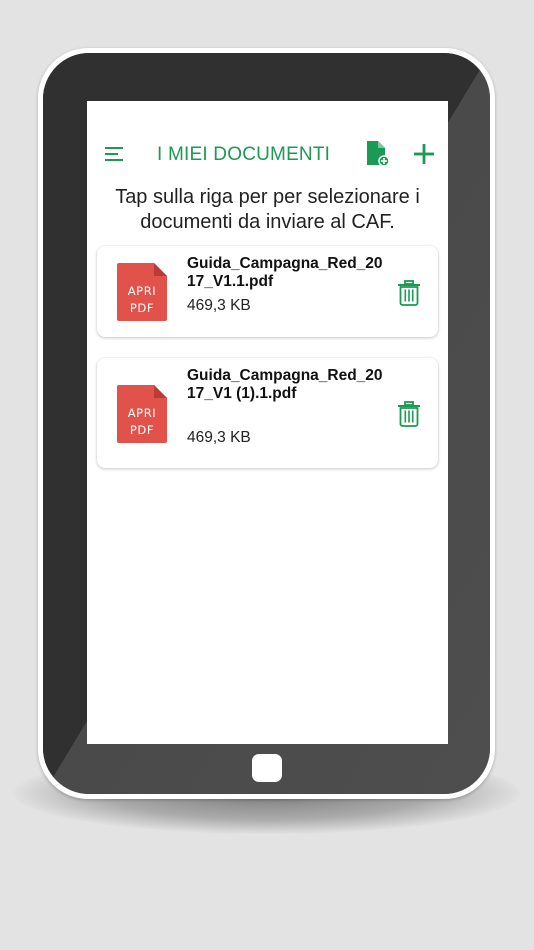 The width and height of the screenshot is (534, 950). I want to click on menu-icon, so click(115, 154).